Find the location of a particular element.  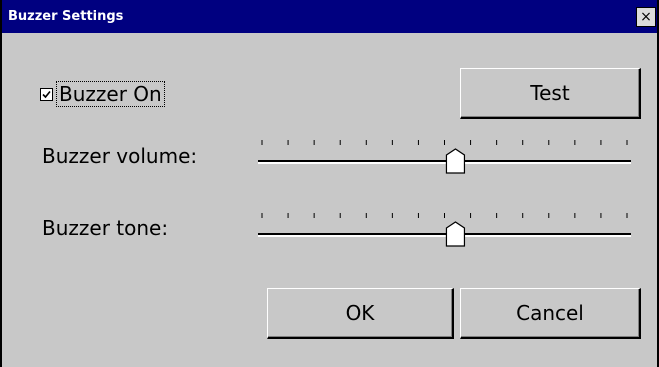

buzzer-on-checkbox is located at coordinates (46, 94).